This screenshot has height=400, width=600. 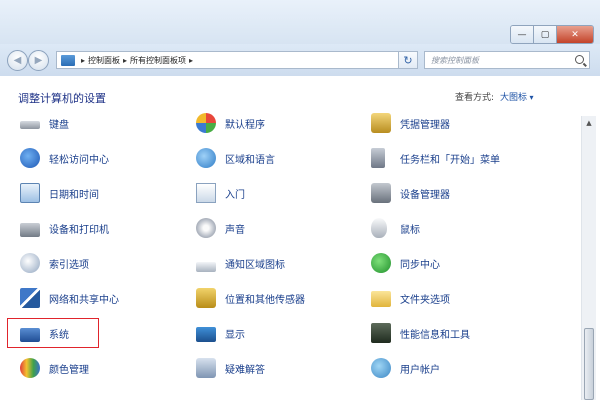 I want to click on title-bar: — ▢ ✕, so click(x=300, y=22).